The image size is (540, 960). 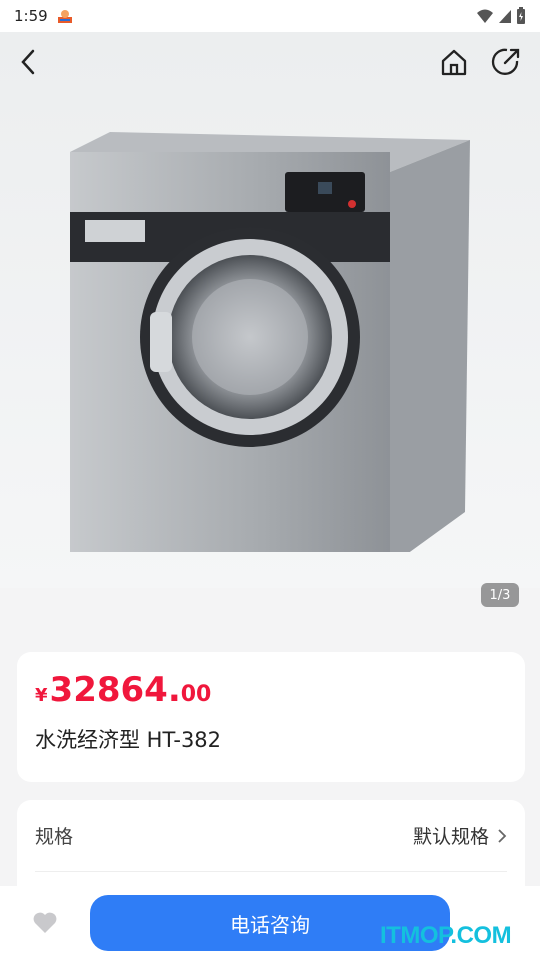 I want to click on back-button, so click(x=28, y=62).